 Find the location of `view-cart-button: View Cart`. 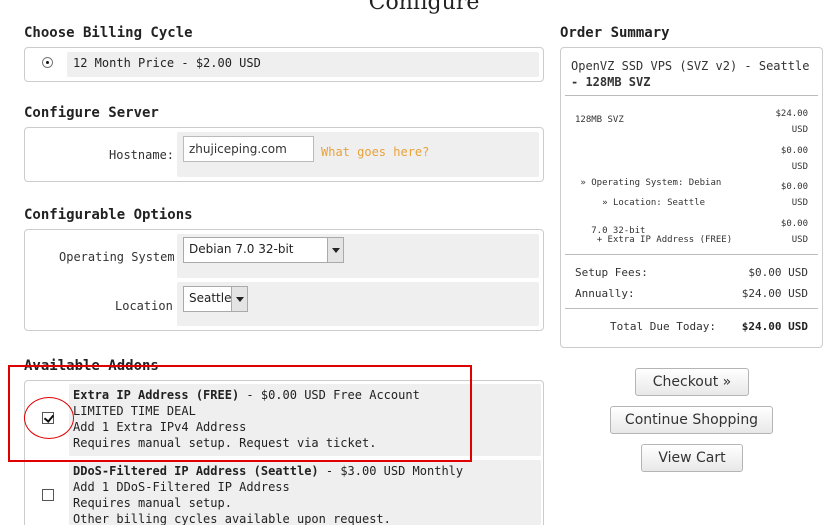

view-cart-button: View Cart is located at coordinates (692, 458).